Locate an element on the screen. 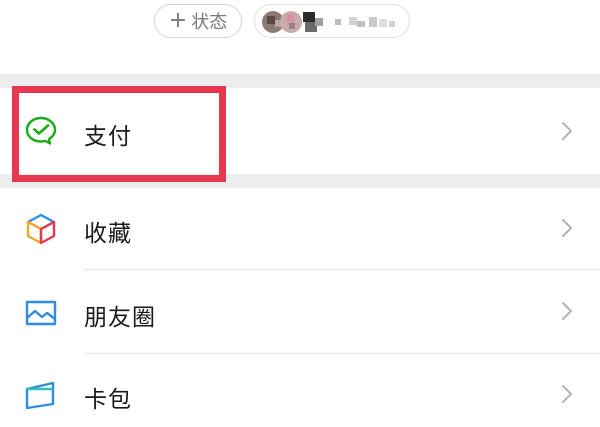 This screenshot has height=427, width=600. favorites-cube-icon is located at coordinates (41, 229).